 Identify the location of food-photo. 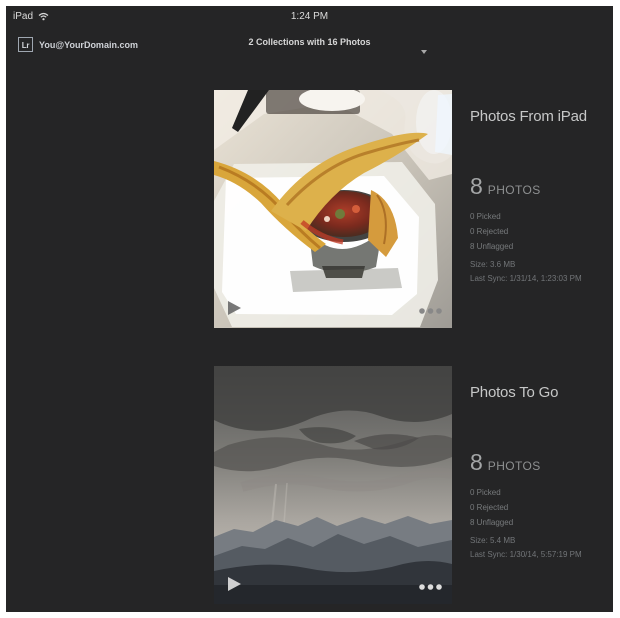
(333, 209).